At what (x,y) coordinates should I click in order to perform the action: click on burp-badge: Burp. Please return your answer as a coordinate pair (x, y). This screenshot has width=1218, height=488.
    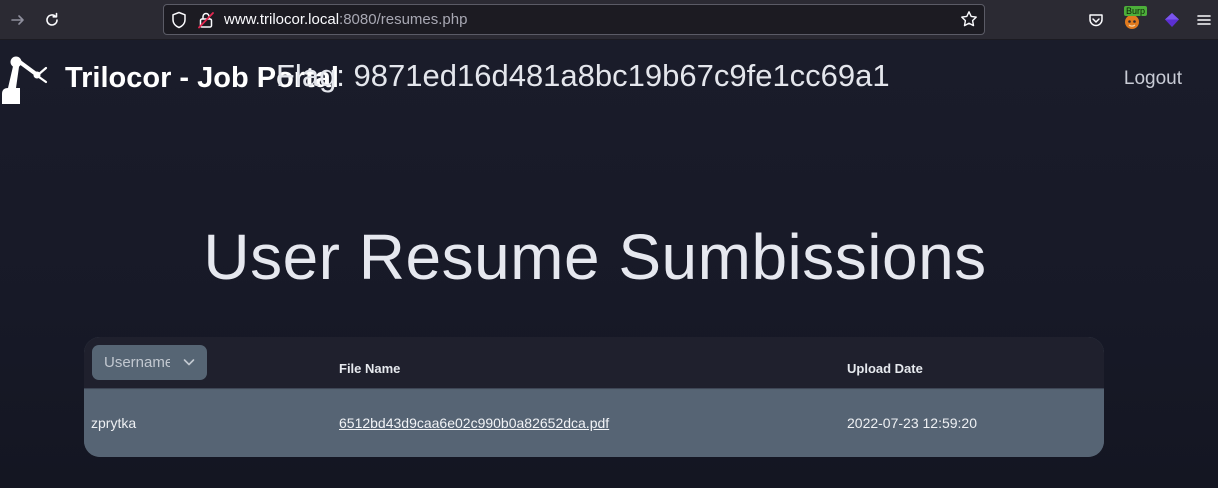
    Looking at the image, I should click on (1136, 11).